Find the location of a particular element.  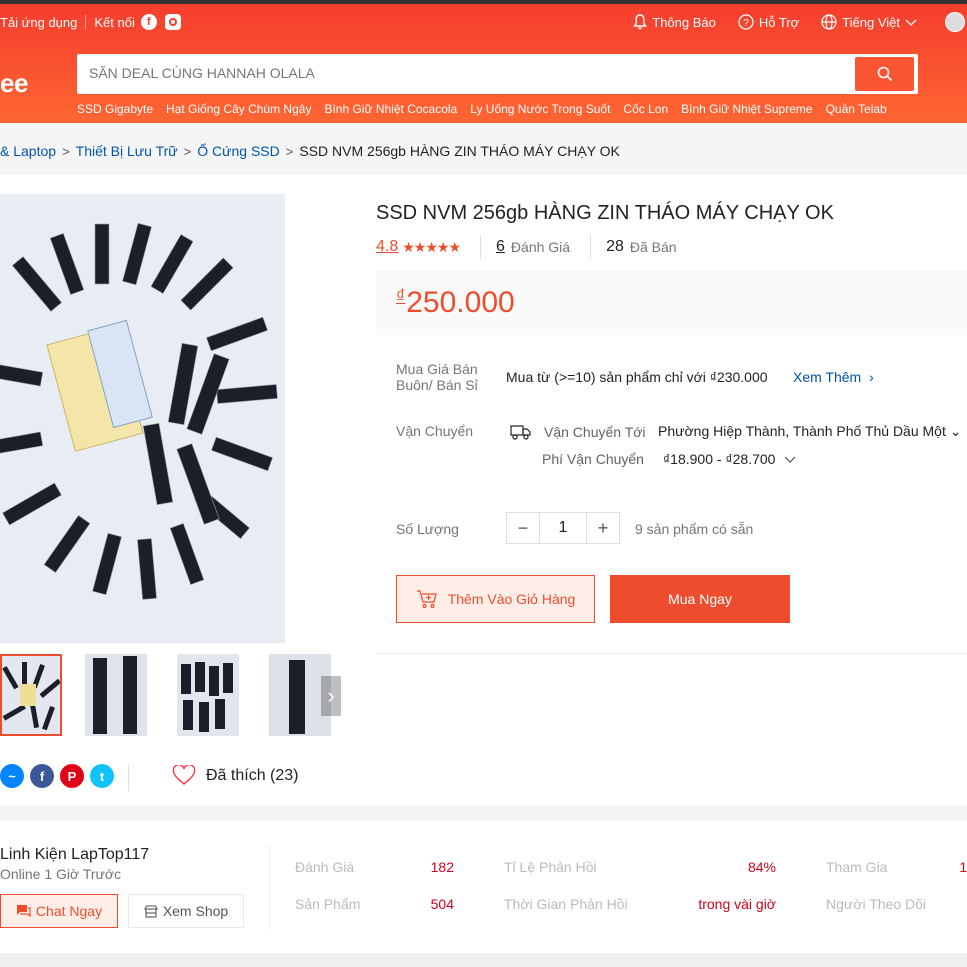

shipping-fee-label: Phí Vận Chuyển is located at coordinates (593, 459).